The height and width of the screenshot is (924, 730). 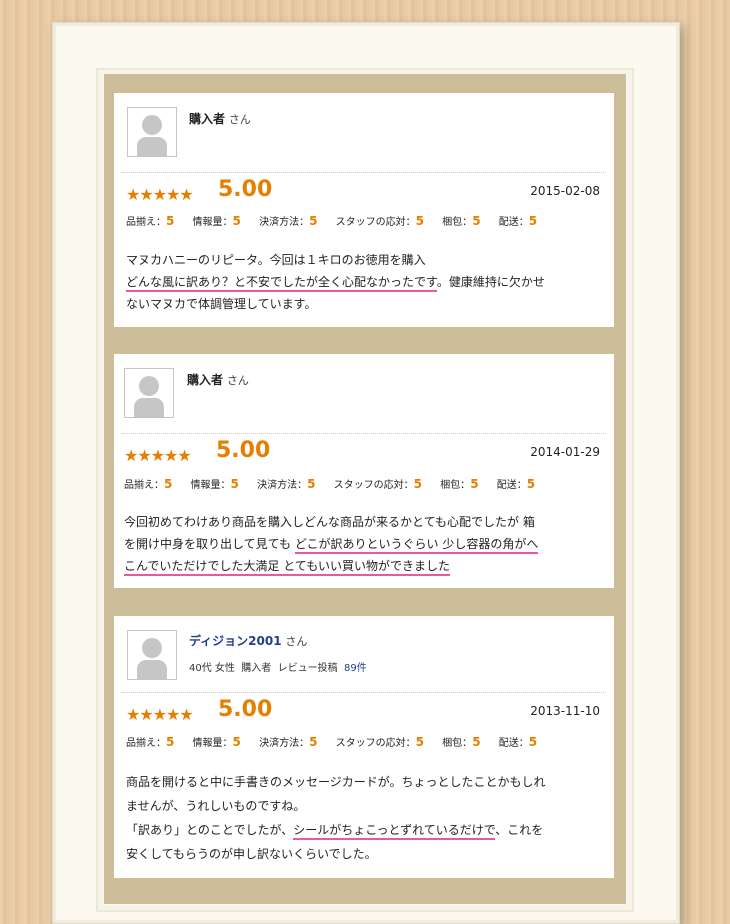 What do you see at coordinates (394, 831) in the screenshot?
I see `highlighted-text: シールがちょこっとずれているだけで` at bounding box center [394, 831].